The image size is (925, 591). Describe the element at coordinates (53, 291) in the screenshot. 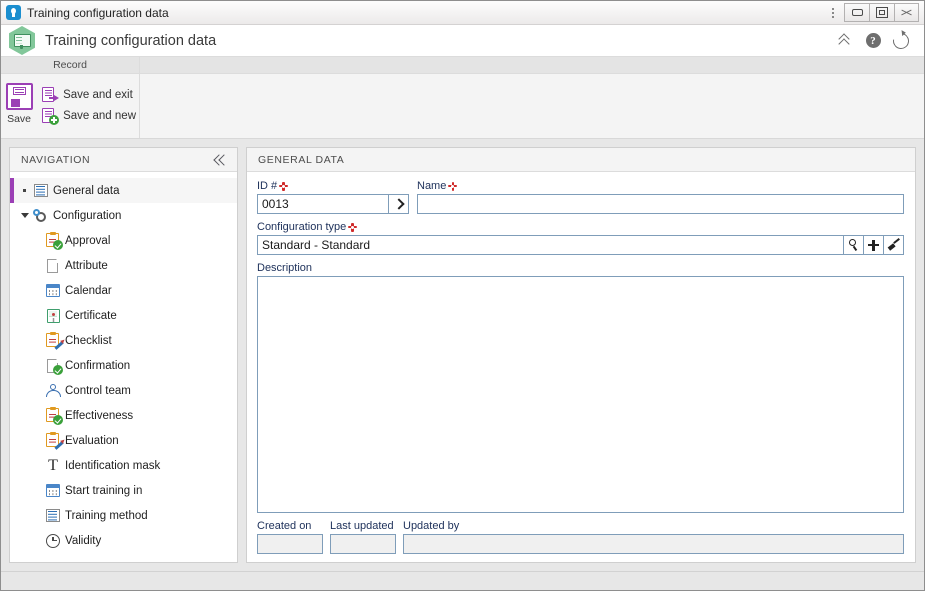

I see `calendar-icon` at that location.